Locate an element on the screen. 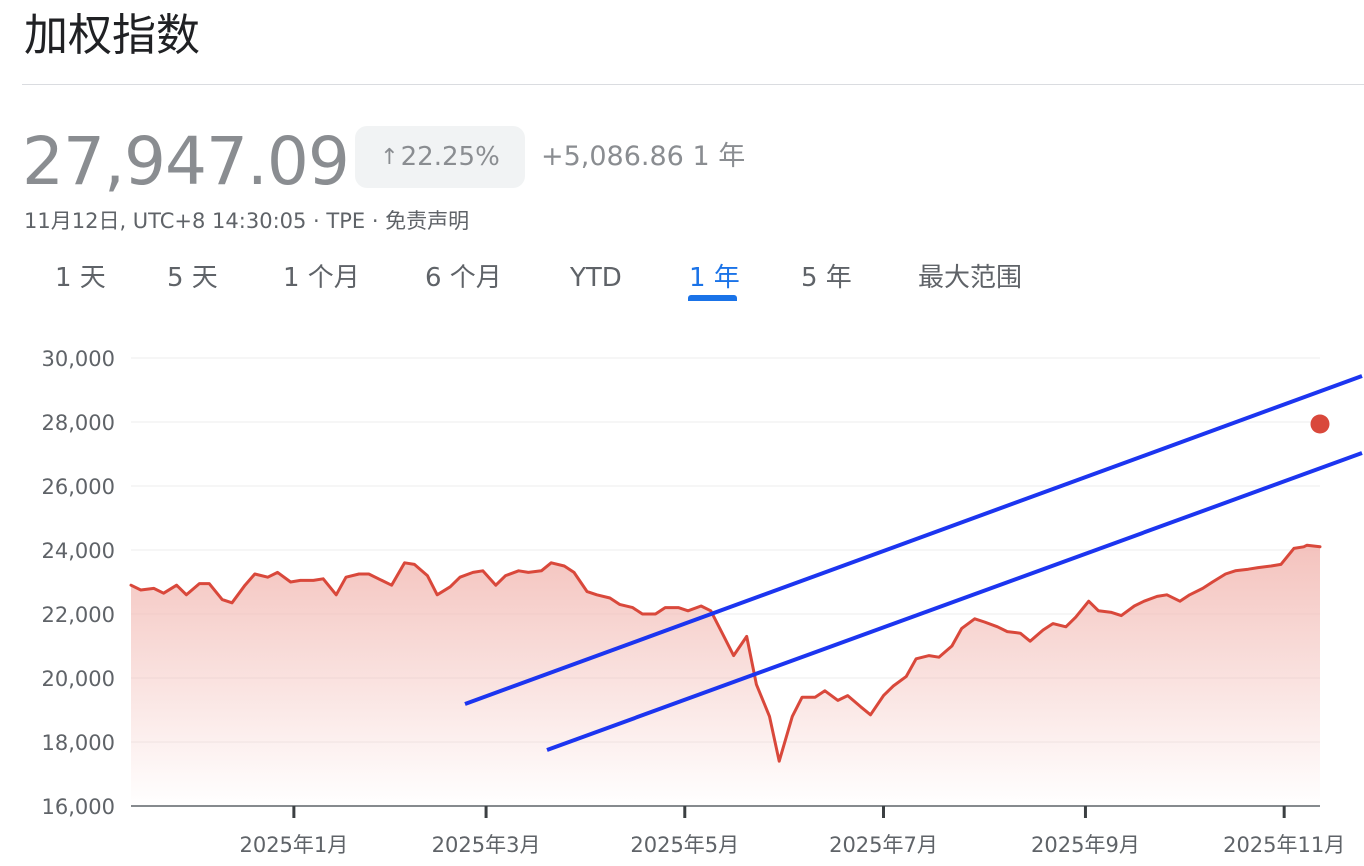 This screenshot has width=1364, height=866. y-tick-label: 24,000 is located at coordinates (78, 551).